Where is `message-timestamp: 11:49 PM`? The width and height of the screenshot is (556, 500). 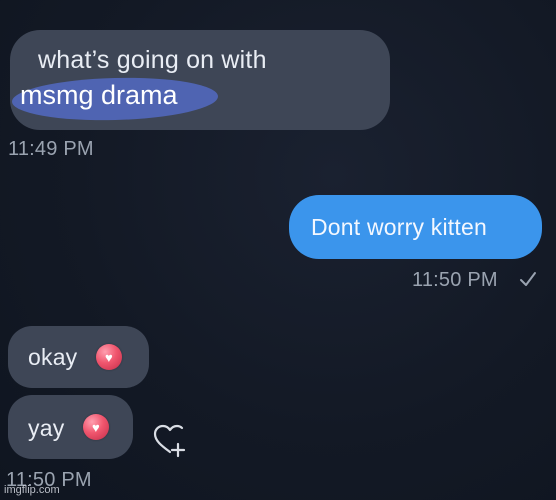
message-timestamp: 11:49 PM is located at coordinates (51, 149).